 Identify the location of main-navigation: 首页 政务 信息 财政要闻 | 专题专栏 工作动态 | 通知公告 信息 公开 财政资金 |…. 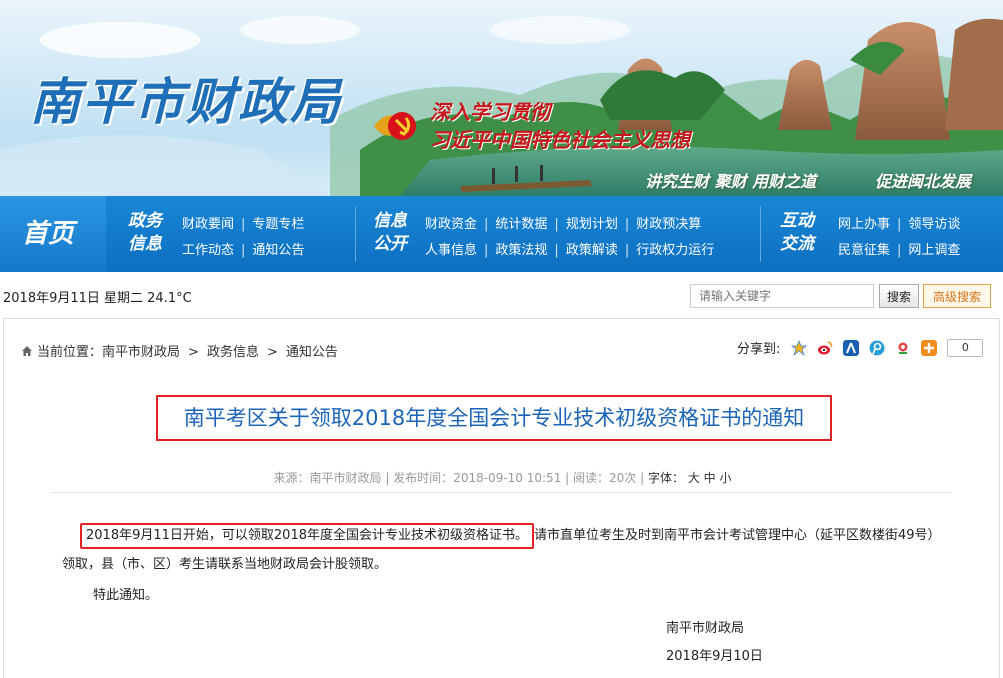
(501, 234).